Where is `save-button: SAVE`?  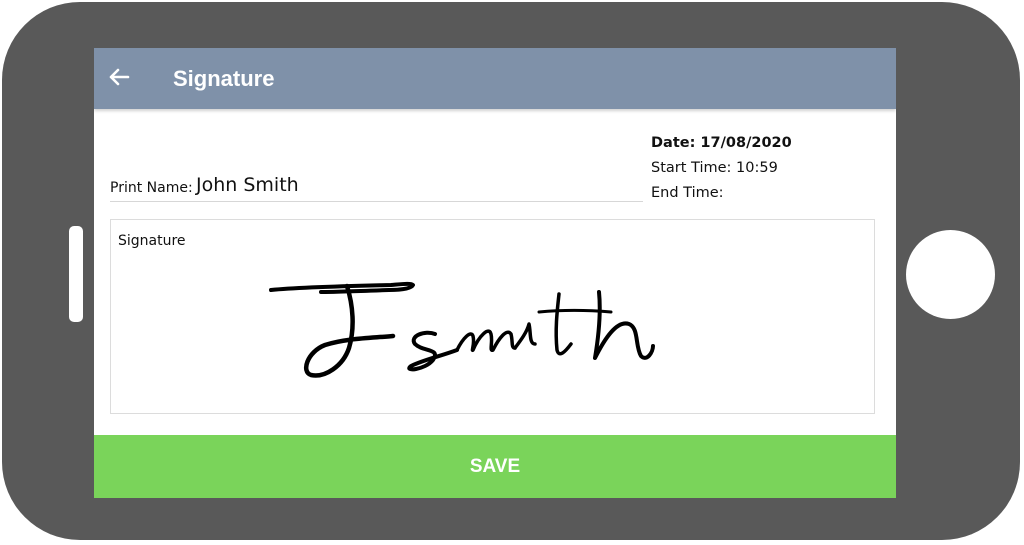
save-button: SAVE is located at coordinates (495, 466).